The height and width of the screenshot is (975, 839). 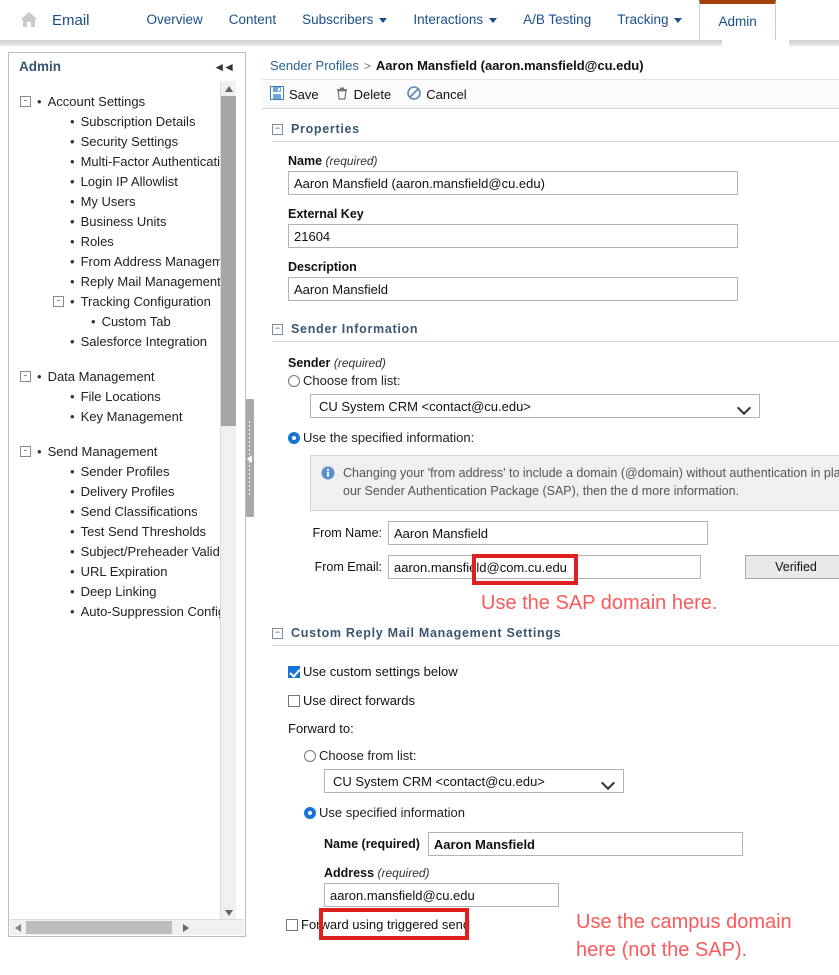 I want to click on delete-button: Delete, so click(x=363, y=94).